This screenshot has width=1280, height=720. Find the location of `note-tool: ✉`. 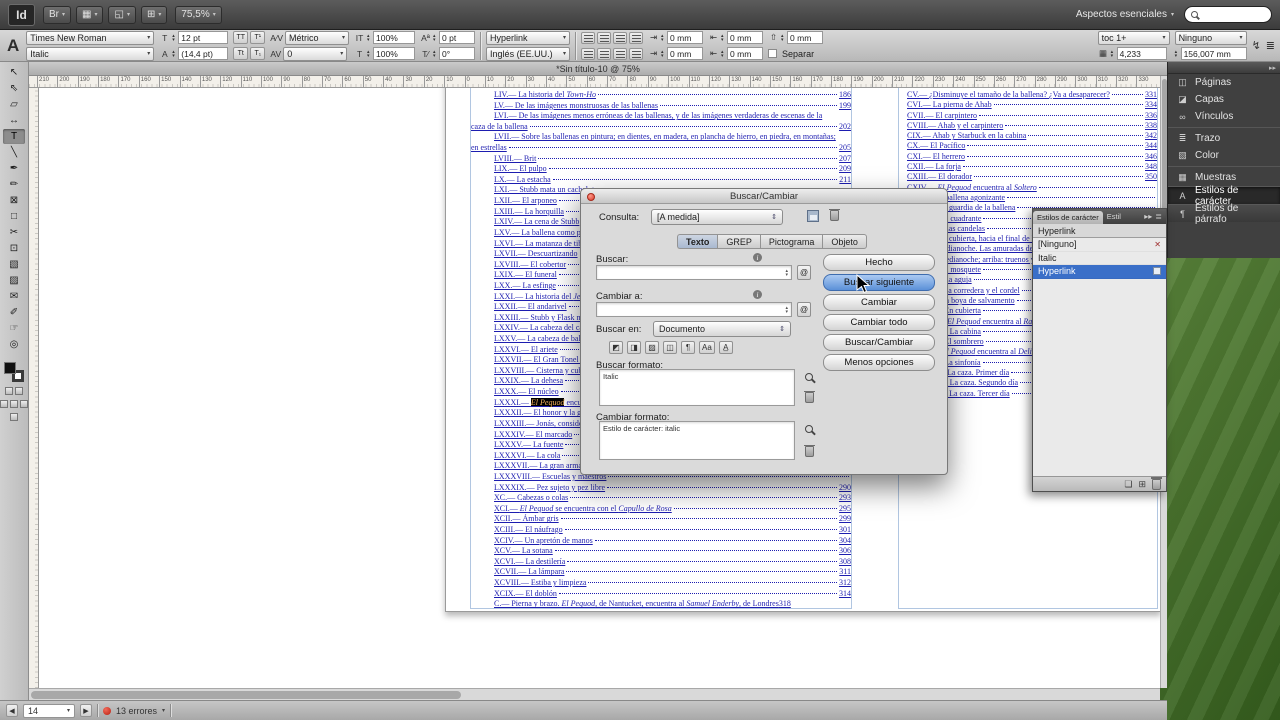

note-tool: ✉ is located at coordinates (14, 296).